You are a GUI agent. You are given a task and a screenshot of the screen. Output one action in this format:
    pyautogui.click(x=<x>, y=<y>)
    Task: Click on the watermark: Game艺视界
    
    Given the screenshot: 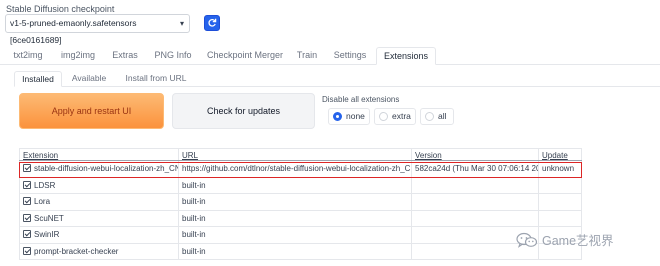 What is the action you would take?
    pyautogui.click(x=565, y=239)
    